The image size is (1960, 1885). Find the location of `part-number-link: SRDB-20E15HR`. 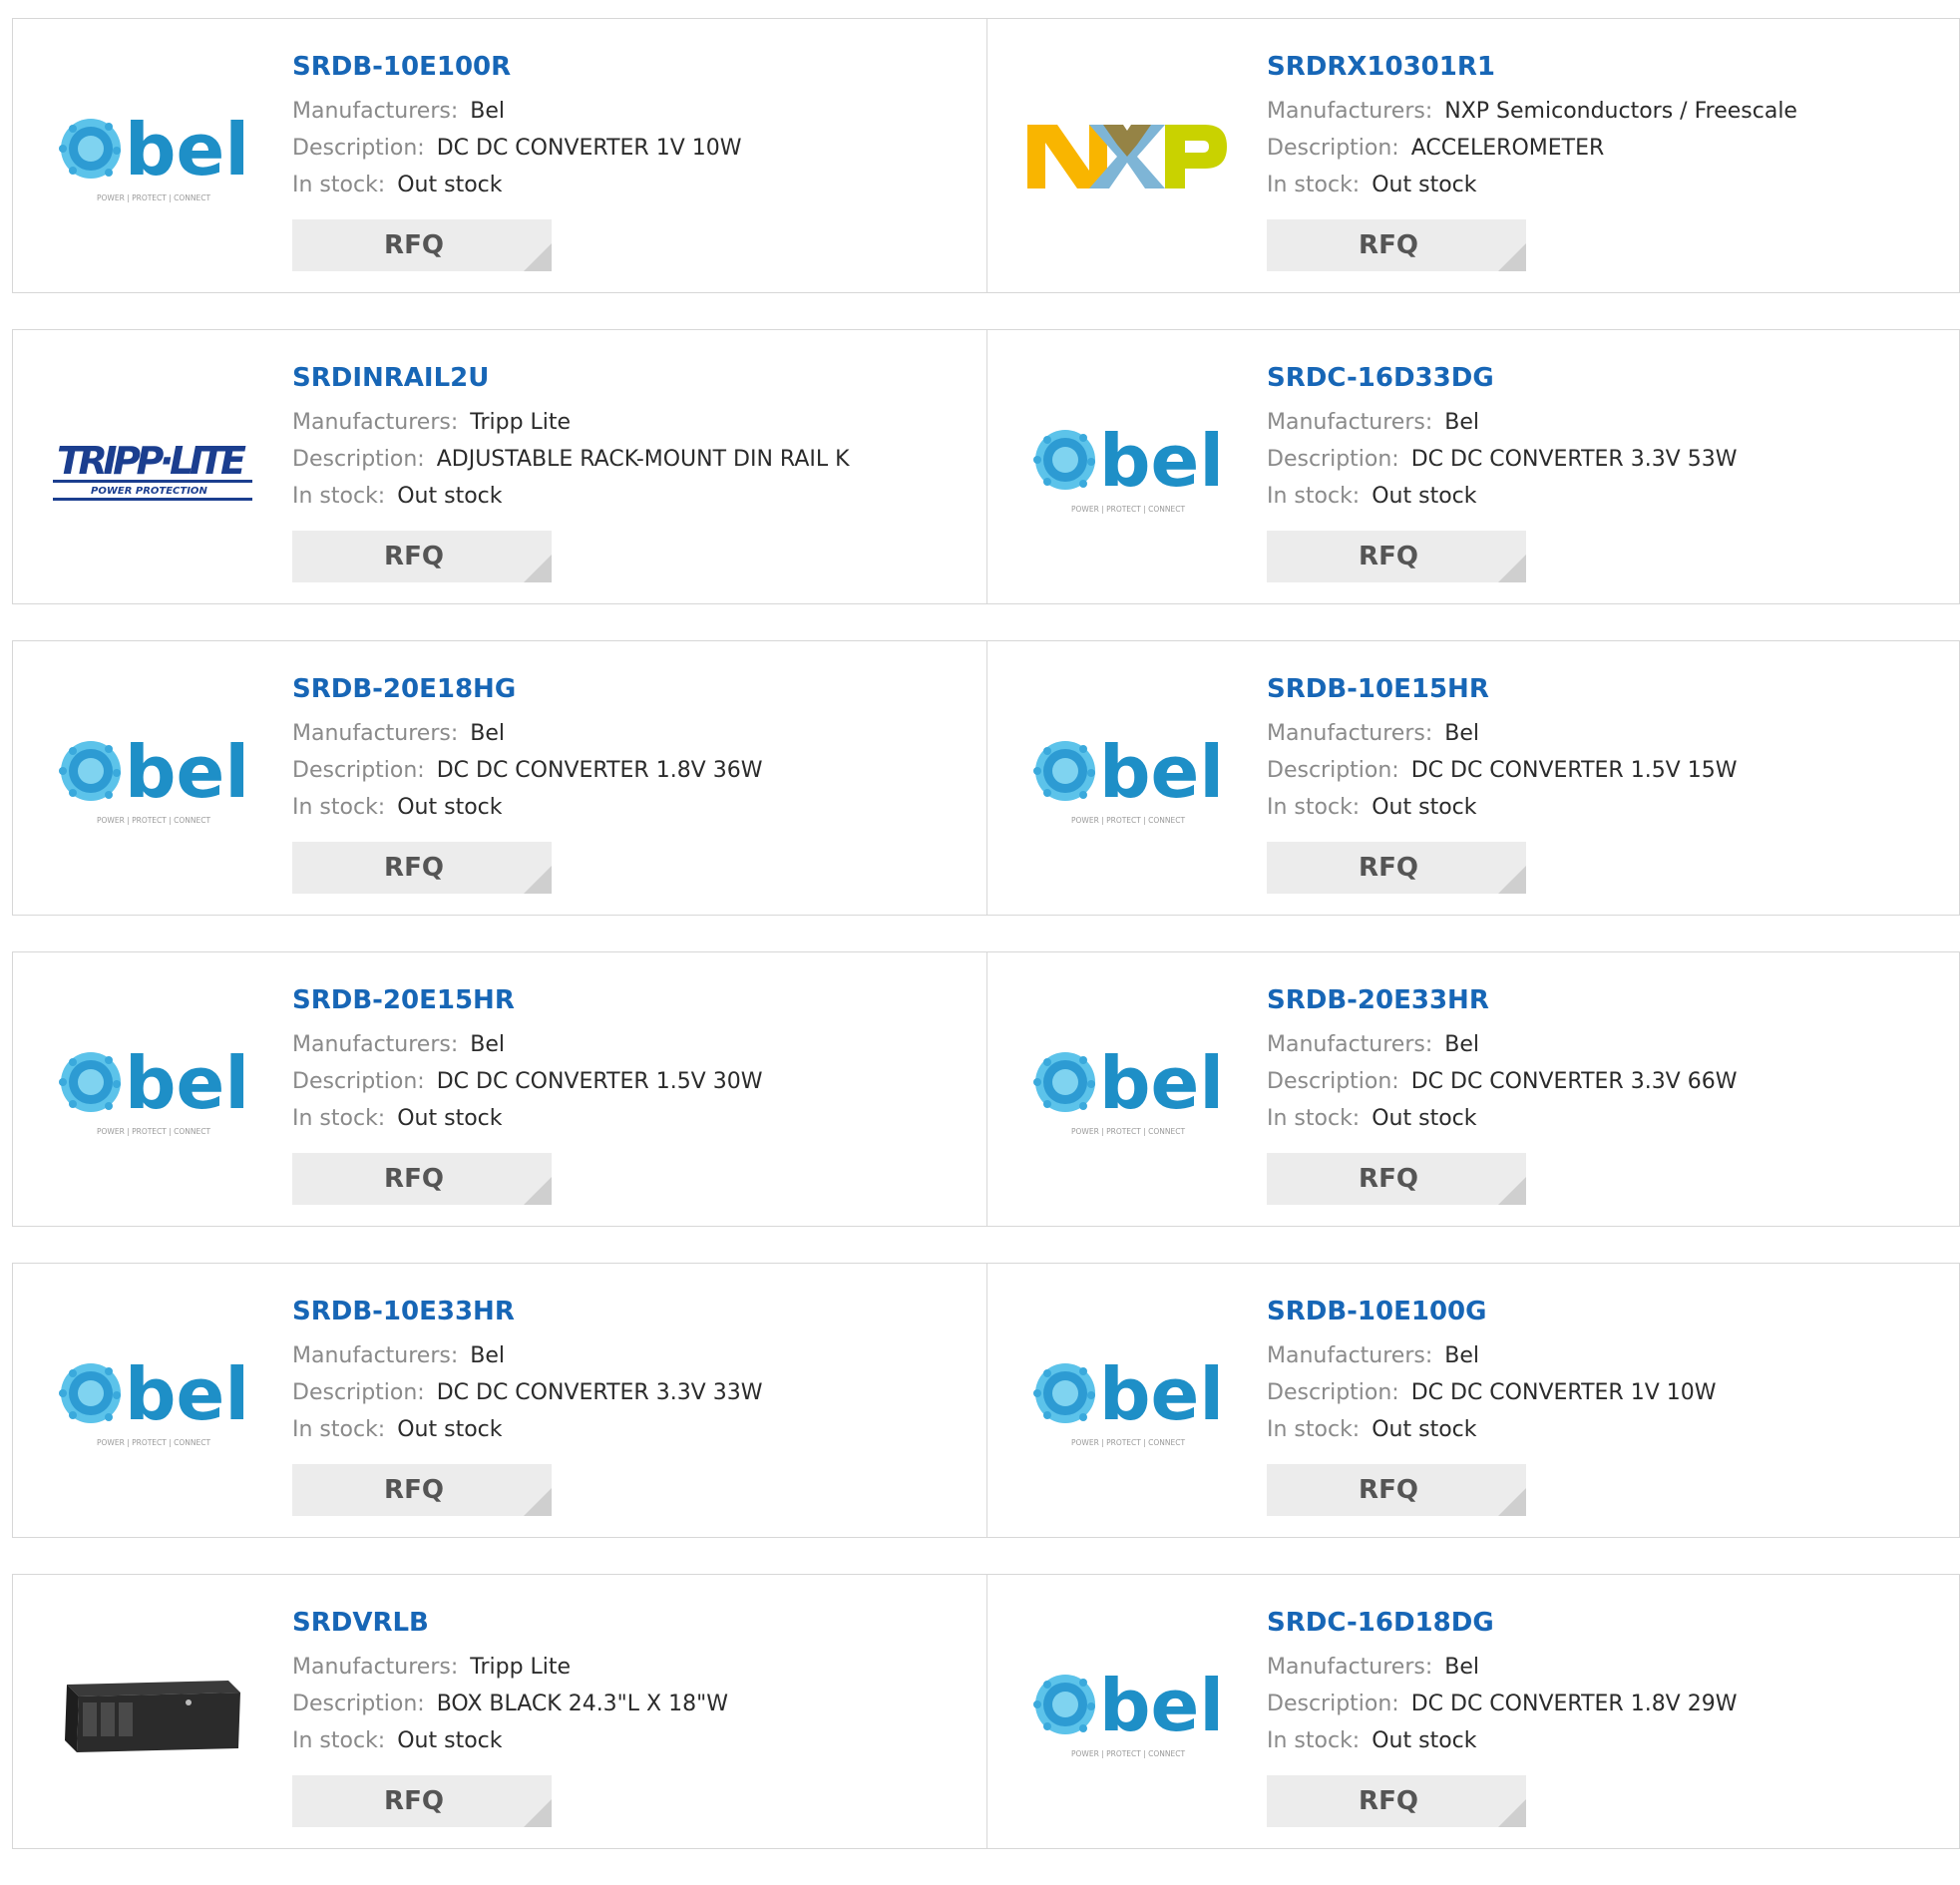

part-number-link: SRDB-20E15HR is located at coordinates (635, 1000).